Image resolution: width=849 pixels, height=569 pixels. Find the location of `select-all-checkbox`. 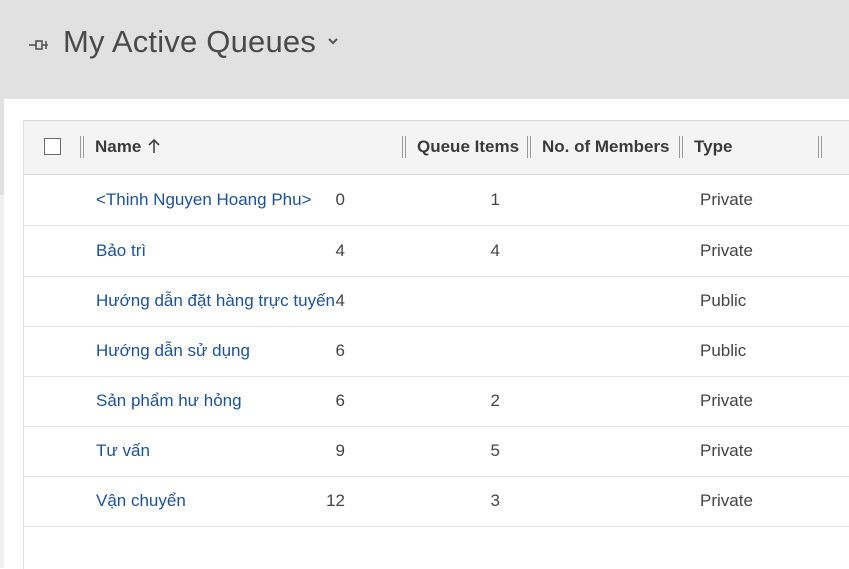

select-all-checkbox is located at coordinates (52, 146).